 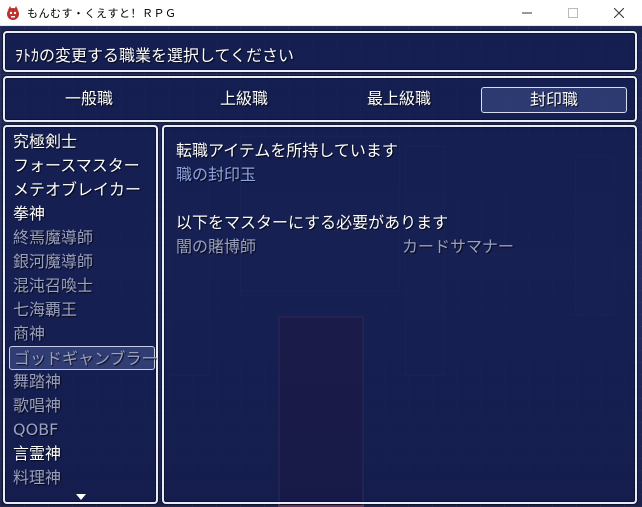 What do you see at coordinates (53, 286) in the screenshot?
I see `job-list-item: 混沌召喚士` at bounding box center [53, 286].